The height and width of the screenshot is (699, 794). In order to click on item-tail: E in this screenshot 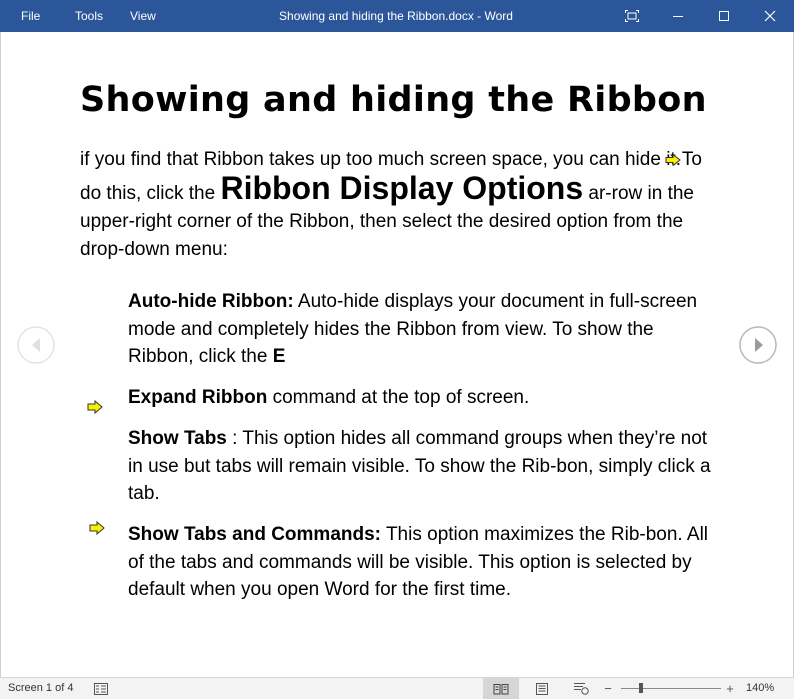, I will do `click(279, 356)`.